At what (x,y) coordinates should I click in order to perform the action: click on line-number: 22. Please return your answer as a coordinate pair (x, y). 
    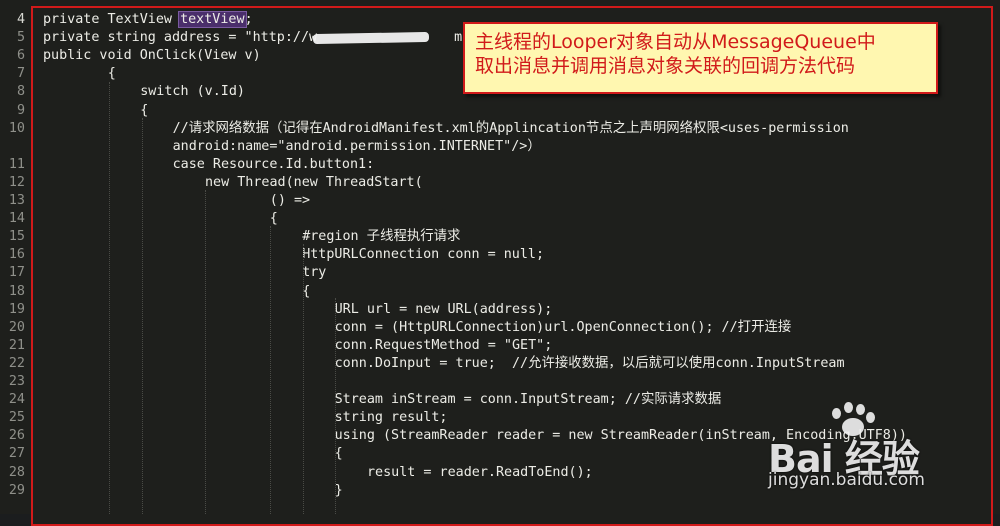
    Looking at the image, I should click on (16, 363).